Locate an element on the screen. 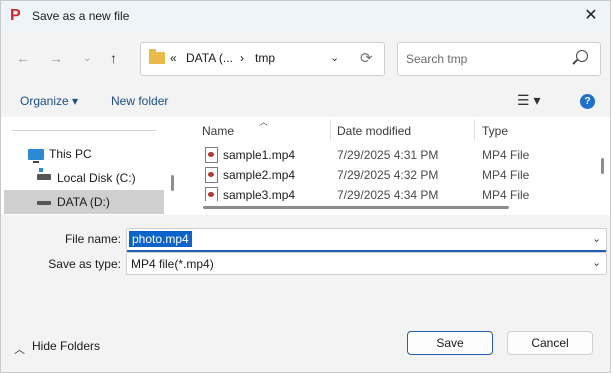  file-date: 7/29/2025 4:31 PM is located at coordinates (388, 155).